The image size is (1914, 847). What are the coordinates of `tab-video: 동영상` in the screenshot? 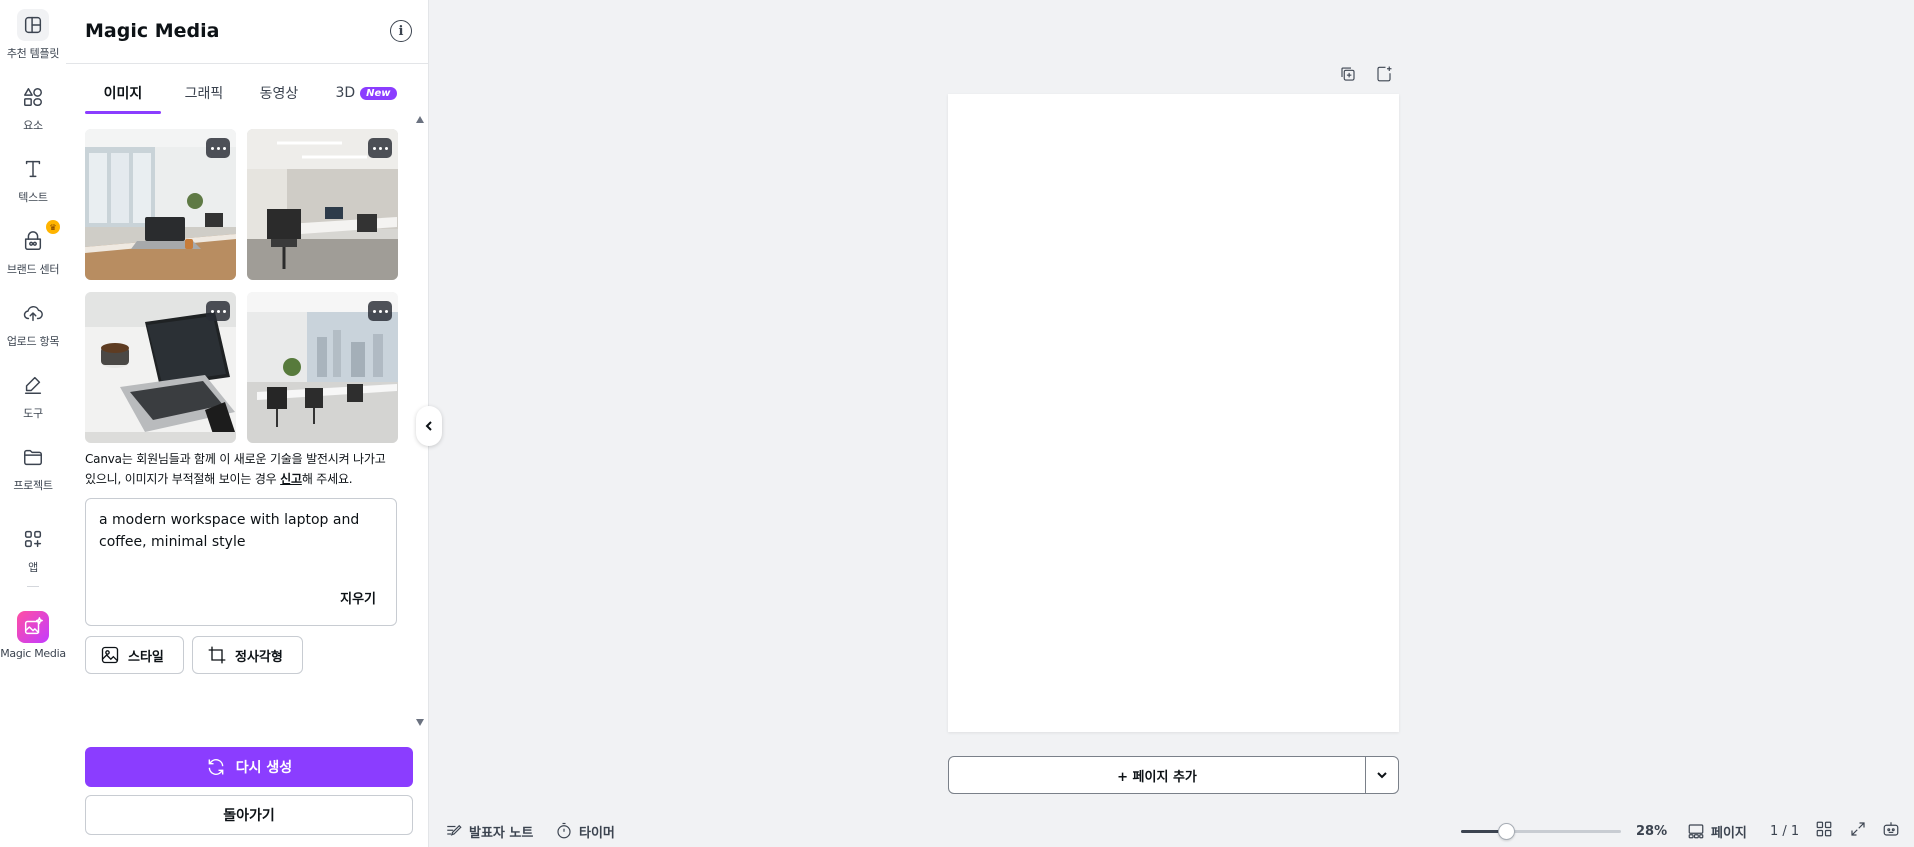 It's located at (279, 93).